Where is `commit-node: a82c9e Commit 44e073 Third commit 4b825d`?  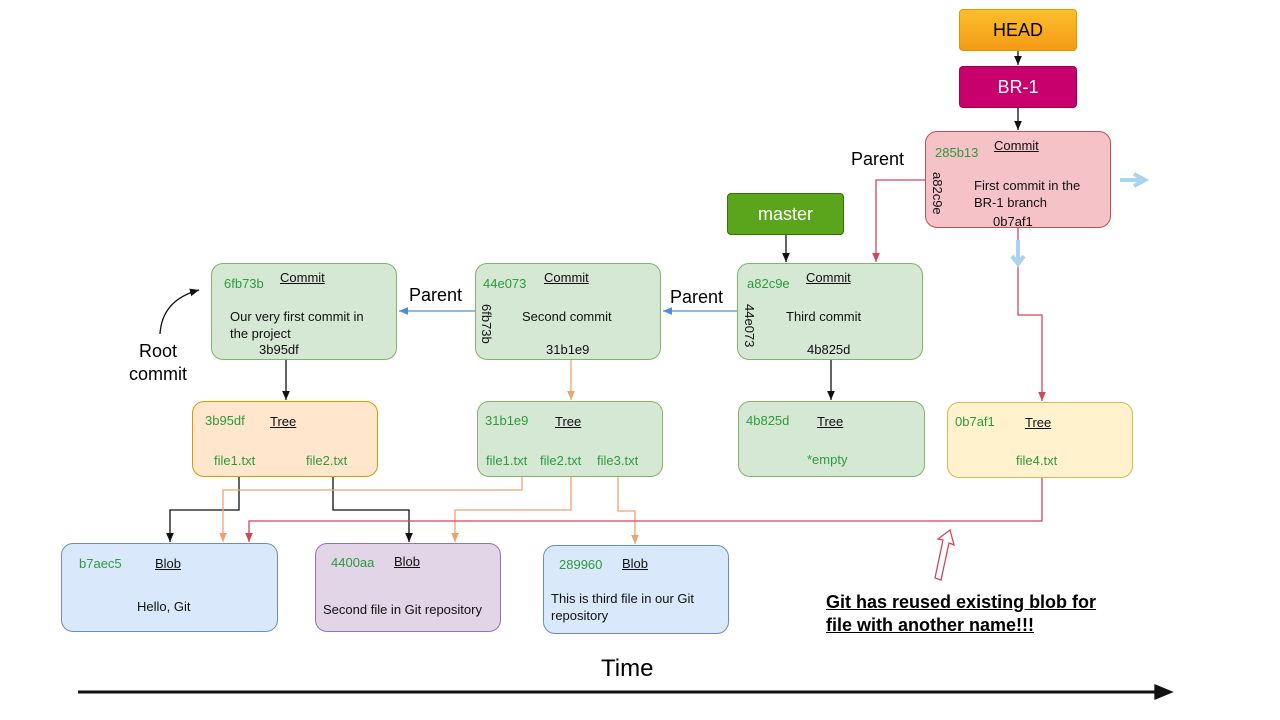
commit-node: a82c9e Commit 44e073 Third commit 4b825d is located at coordinates (830, 311).